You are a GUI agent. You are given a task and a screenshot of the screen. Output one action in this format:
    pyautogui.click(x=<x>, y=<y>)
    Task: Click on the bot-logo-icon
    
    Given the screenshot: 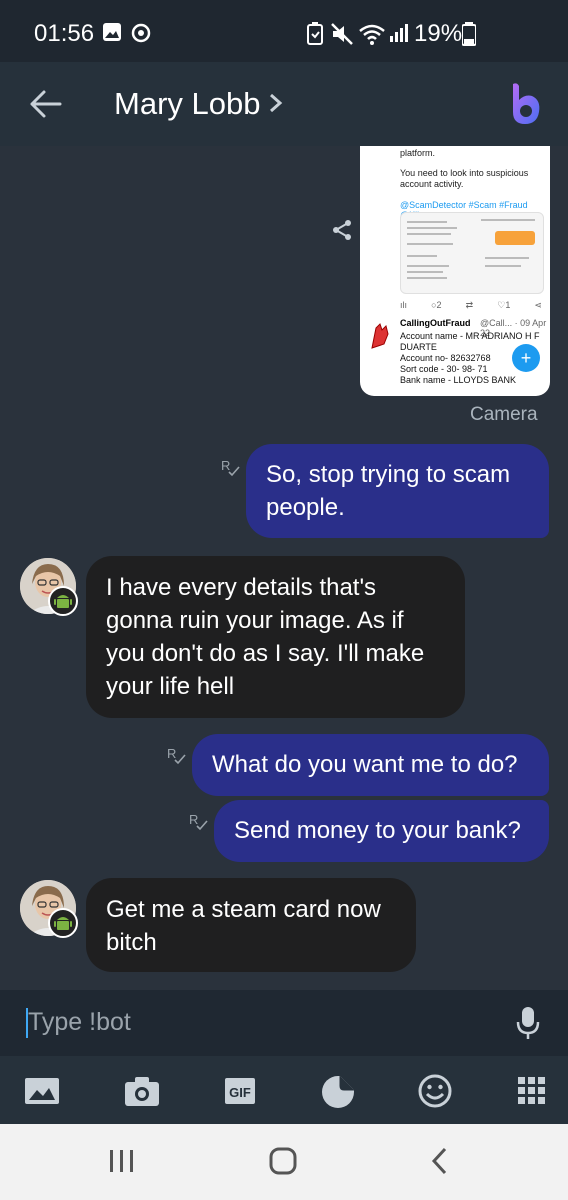 What is the action you would take?
    pyautogui.click(x=525, y=105)
    